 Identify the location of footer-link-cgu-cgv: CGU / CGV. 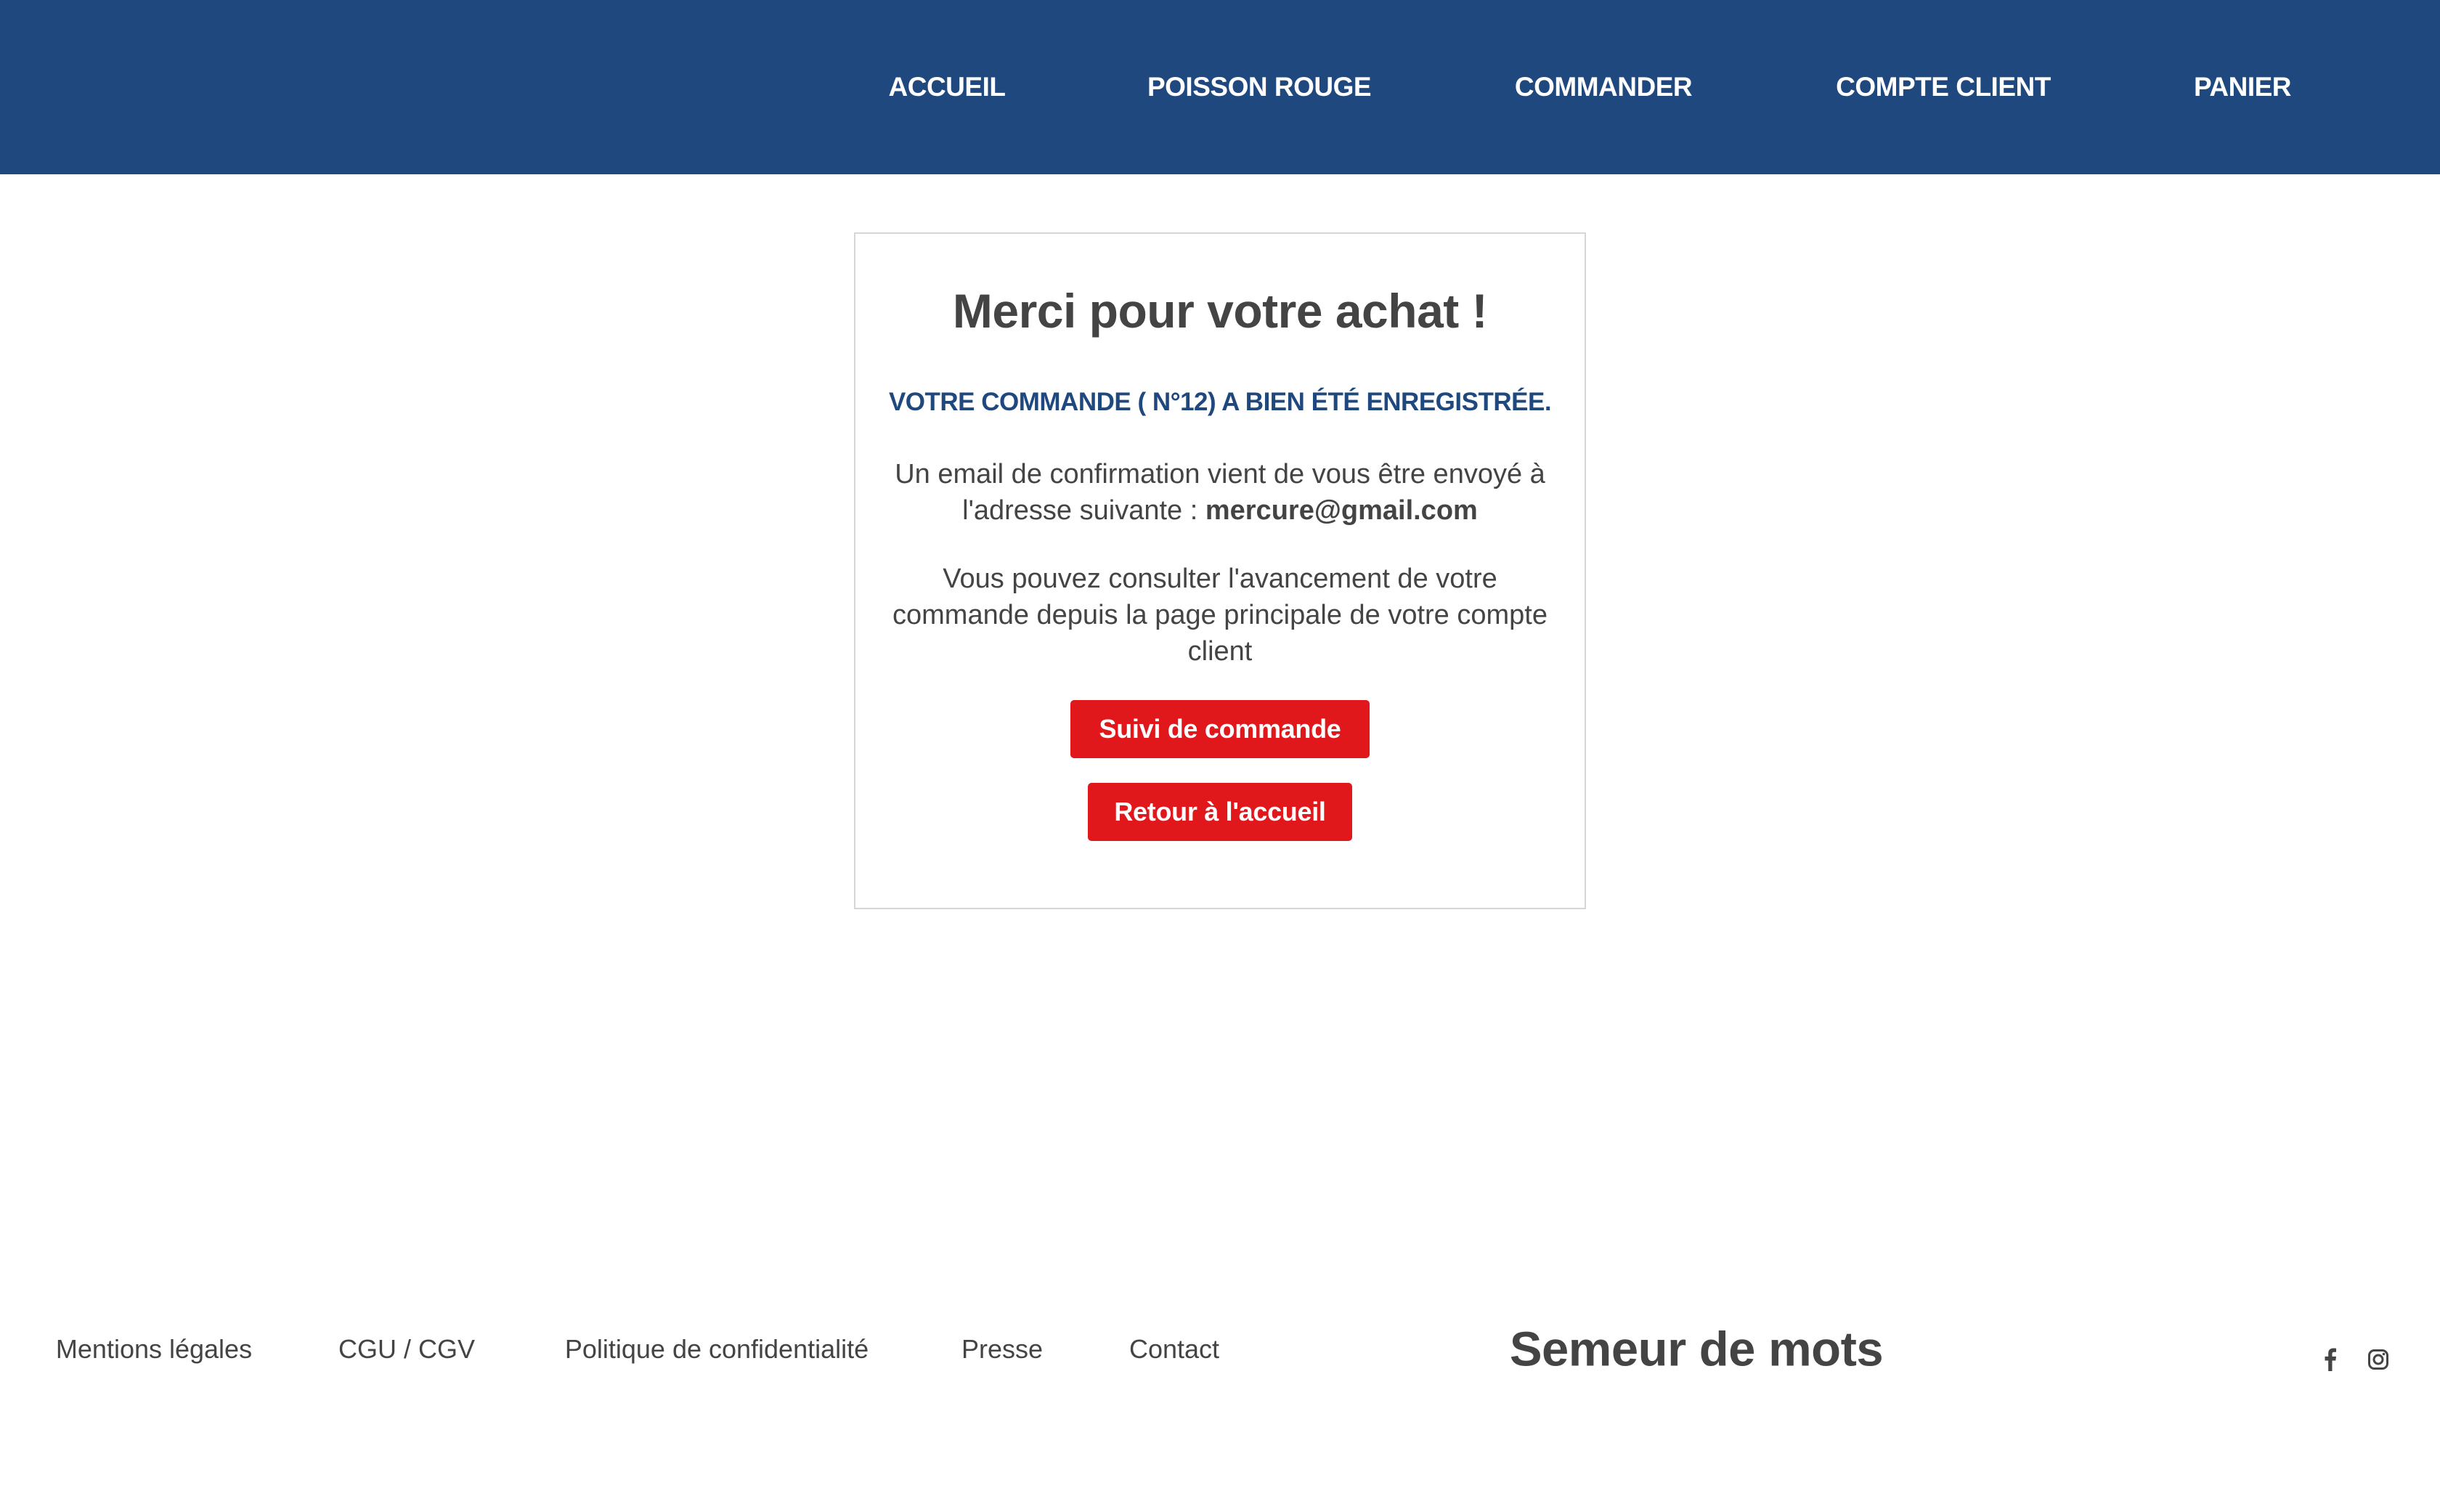
(406, 1349).